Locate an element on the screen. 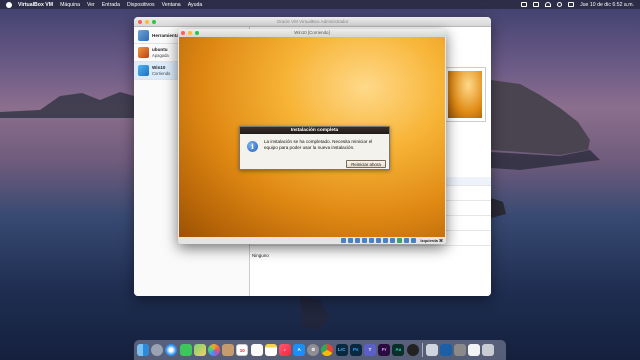 This screenshot has width=640, height=360. menu-item-dispositivos: Dispositivos is located at coordinates (141, 5).